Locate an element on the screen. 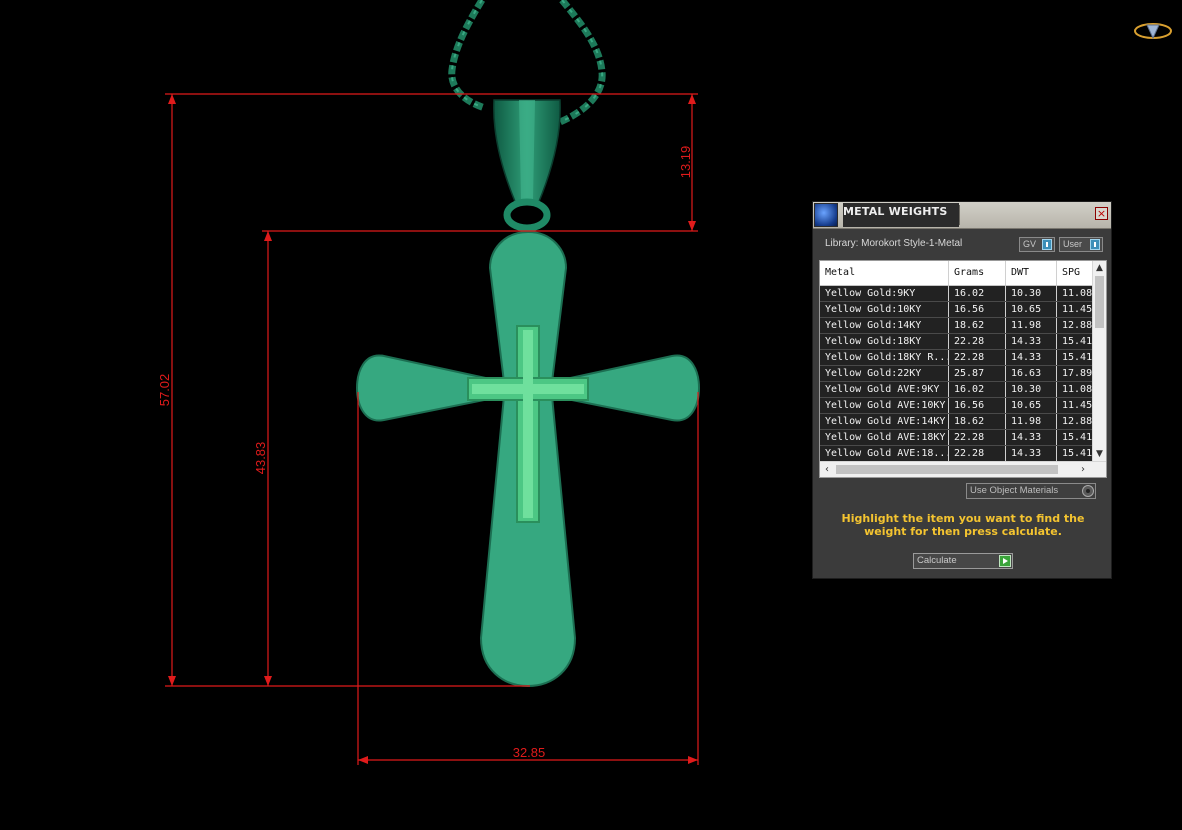  panel-title: METAL WEIGHTS is located at coordinates (895, 211).